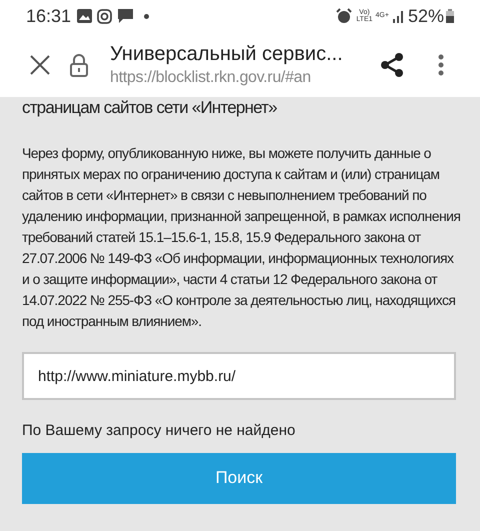  Describe the element at coordinates (398, 16) in the screenshot. I see `signal-icon` at that location.